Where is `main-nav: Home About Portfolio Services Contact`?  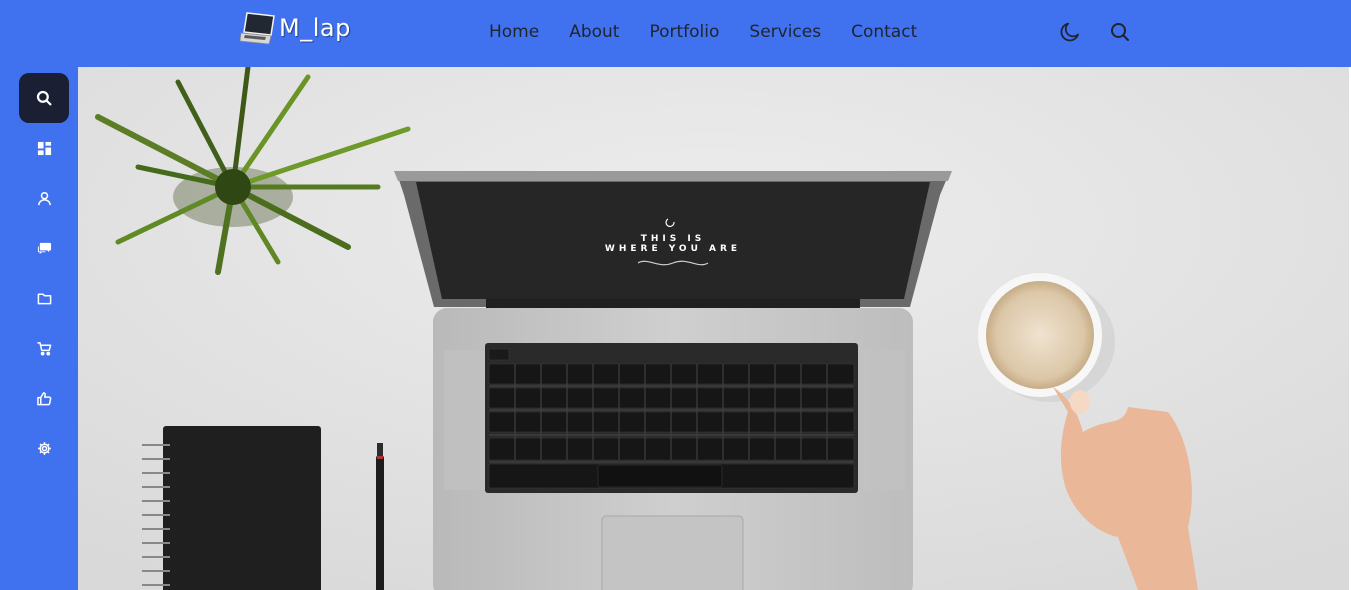
main-nav: Home About Portfolio Services Contact is located at coordinates (703, 32).